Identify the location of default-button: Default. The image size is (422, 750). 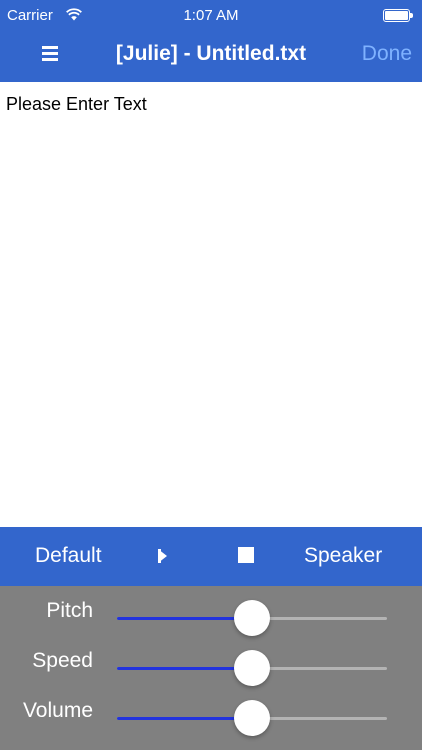
(68, 556).